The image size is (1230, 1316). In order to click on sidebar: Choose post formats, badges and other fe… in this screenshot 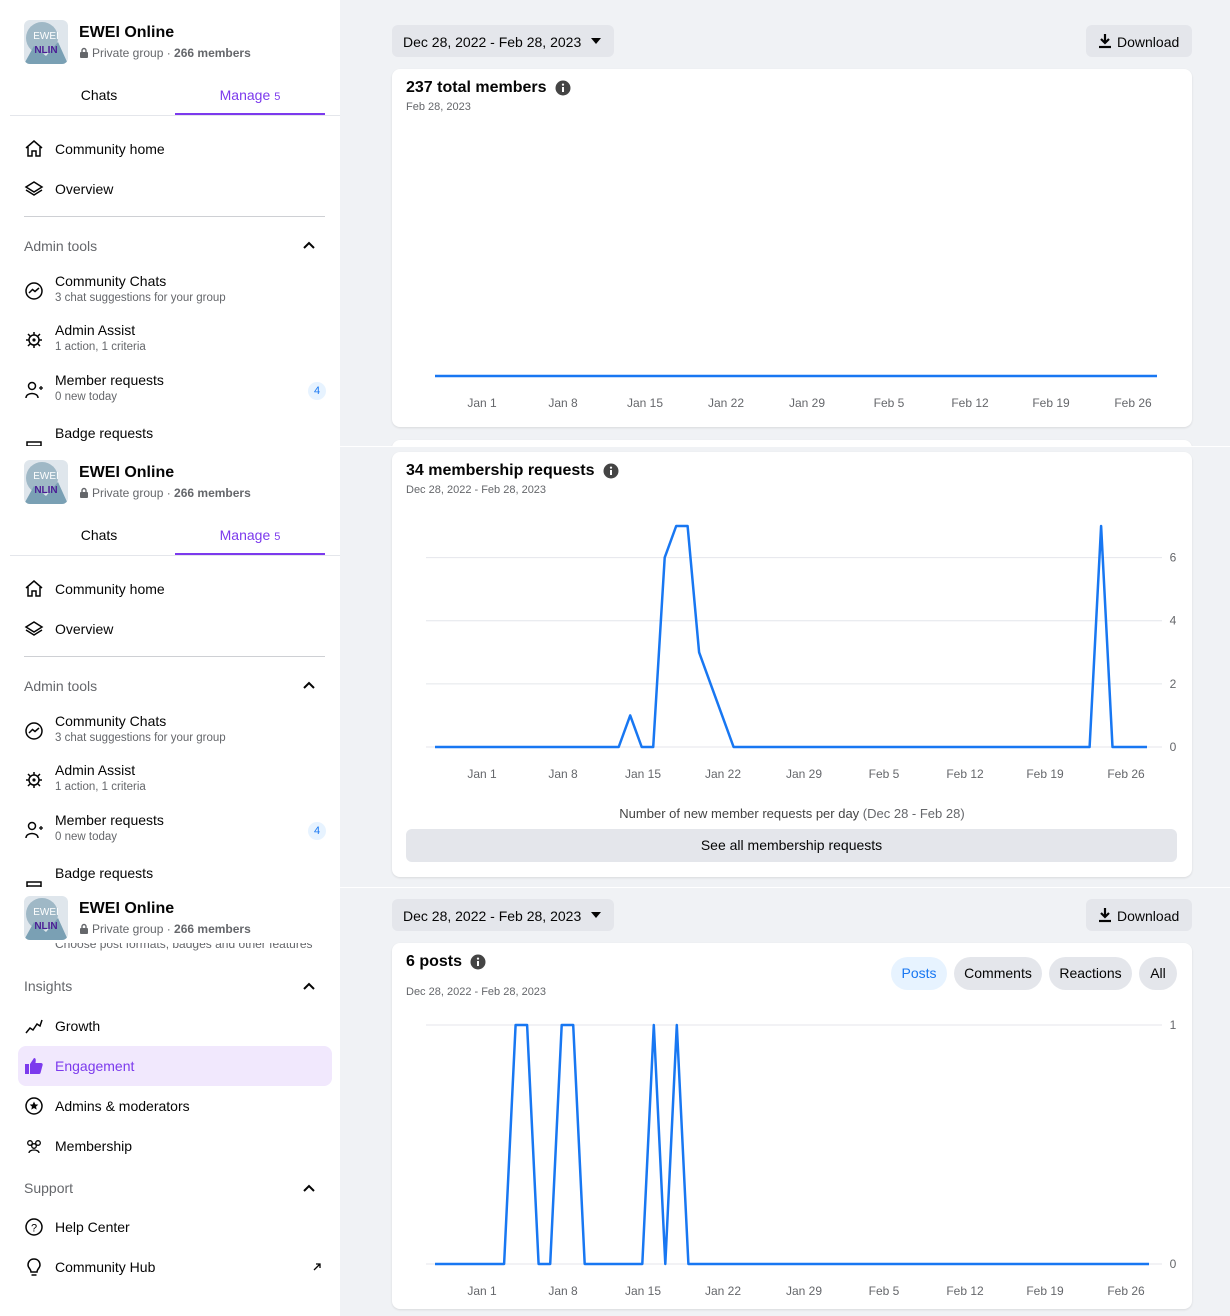, I will do `click(170, 1102)`.